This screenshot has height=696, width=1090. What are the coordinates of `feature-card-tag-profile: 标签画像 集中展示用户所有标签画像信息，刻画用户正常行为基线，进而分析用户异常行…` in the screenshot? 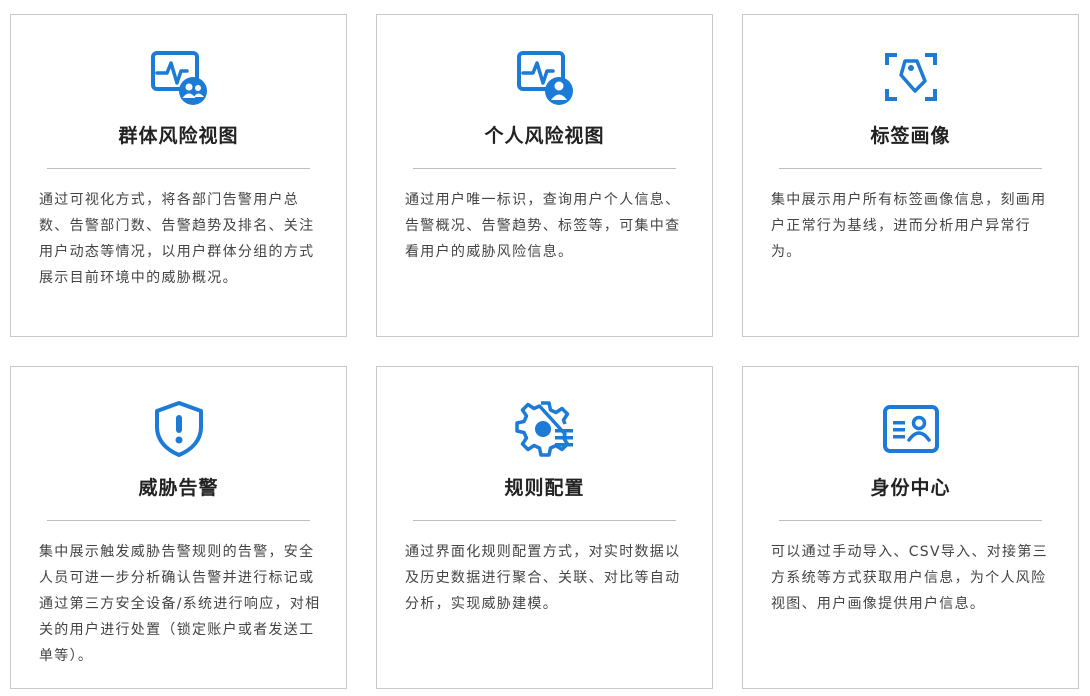 It's located at (910, 175).